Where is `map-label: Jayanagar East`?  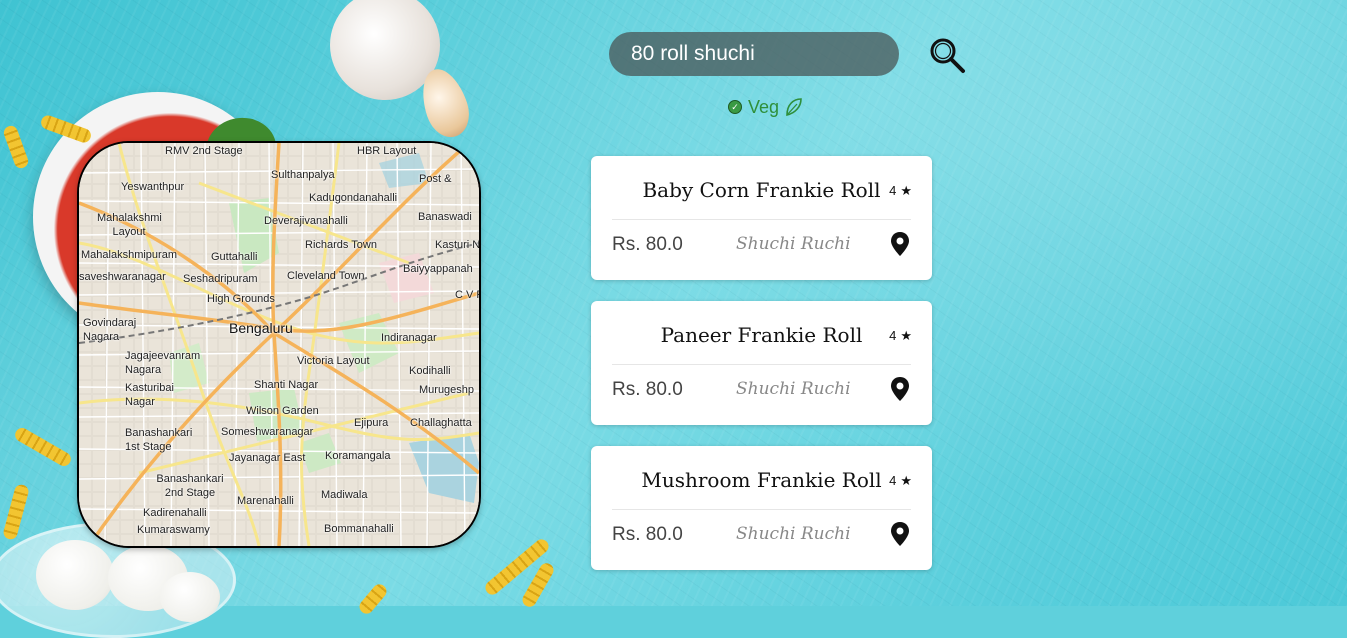 map-label: Jayanagar East is located at coordinates (267, 458).